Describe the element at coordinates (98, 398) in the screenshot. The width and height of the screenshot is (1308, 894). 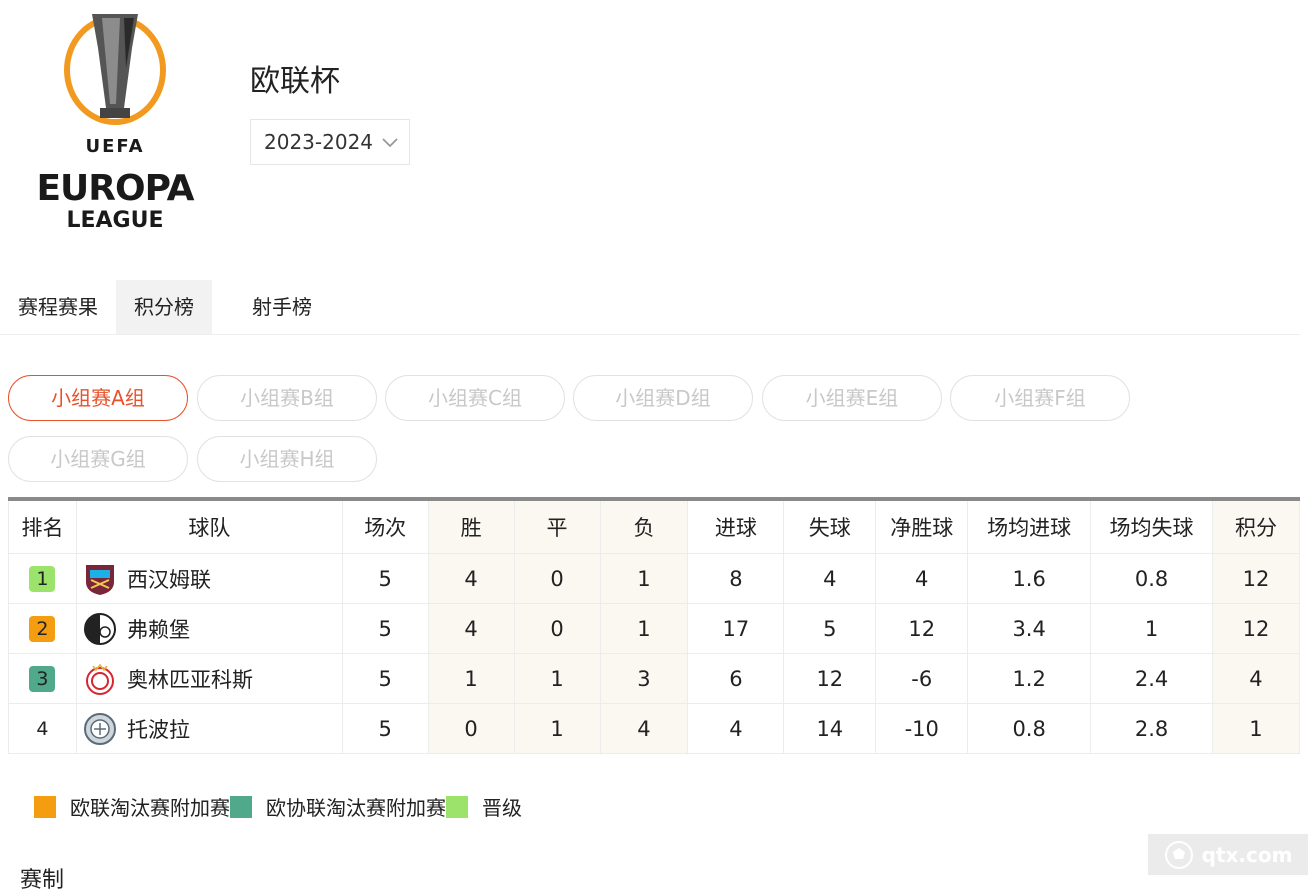
I see `group-a-button: 小组赛A组` at that location.